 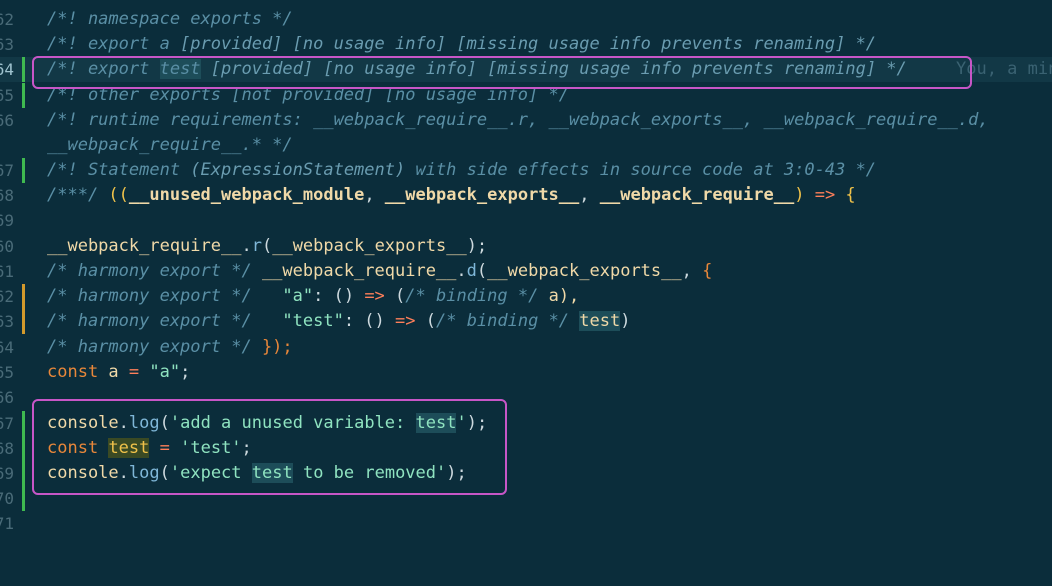 What do you see at coordinates (113, 372) in the screenshot?
I see `identifier: a` at bounding box center [113, 372].